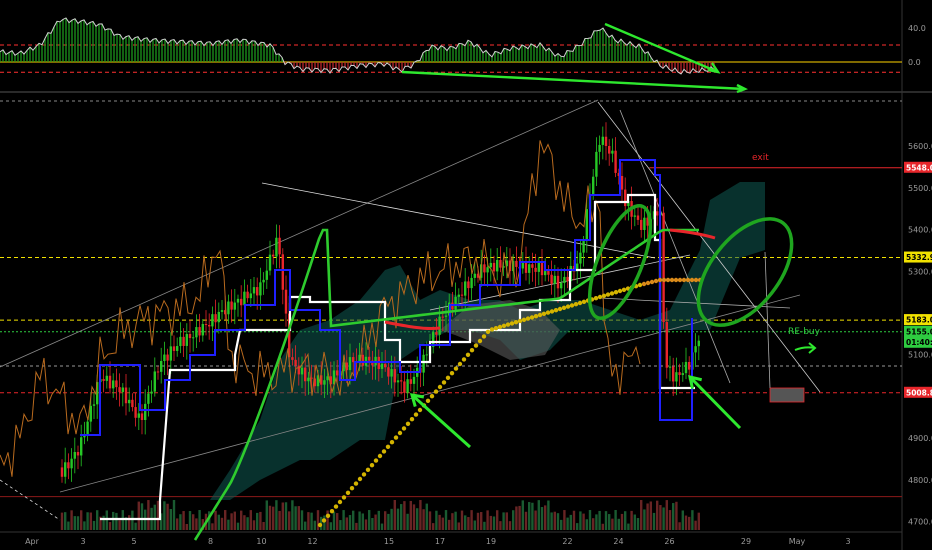 The height and width of the screenshot is (550, 932). Describe the element at coordinates (920, 438) in the screenshot. I see `price-tick-label-5: 4900.0` at that location.